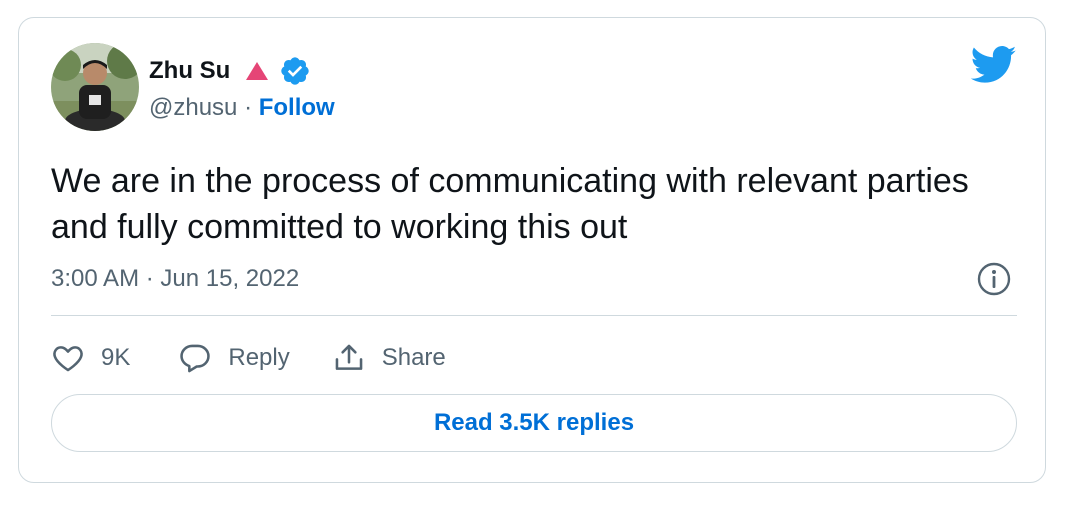 The height and width of the screenshot is (505, 1066). What do you see at coordinates (534, 423) in the screenshot?
I see `read-replies-button: Read 3.5K replies` at bounding box center [534, 423].